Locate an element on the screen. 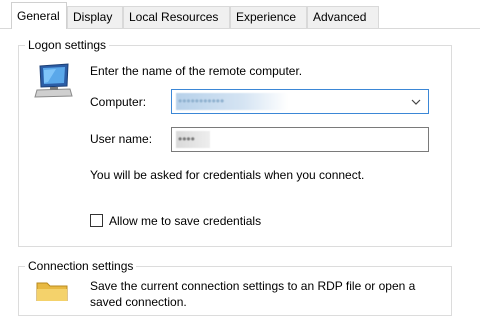 This screenshot has width=480, height=316. chevron-down-icon is located at coordinates (416, 102).